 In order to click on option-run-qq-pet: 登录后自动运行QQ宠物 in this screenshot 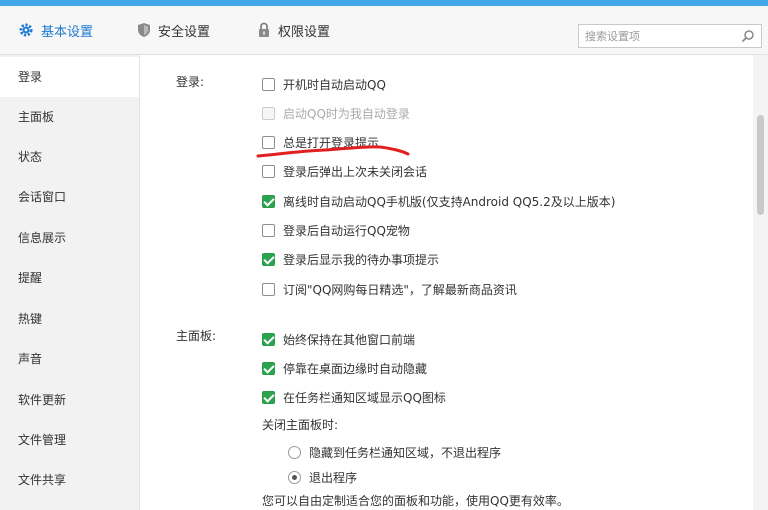, I will do `click(336, 230)`.